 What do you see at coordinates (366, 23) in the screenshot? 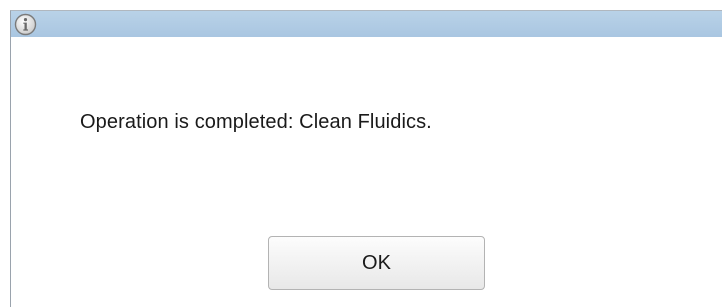
I see `dialog-title-bar` at bounding box center [366, 23].